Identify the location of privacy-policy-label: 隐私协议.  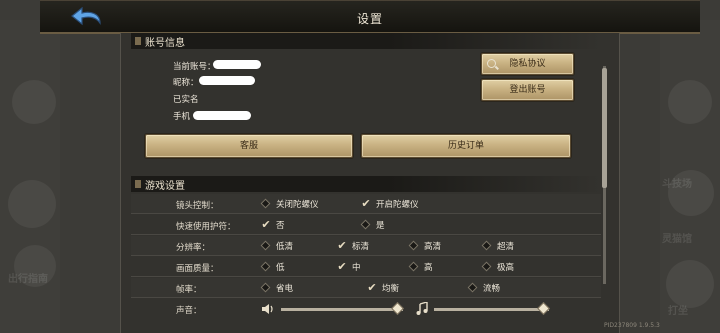
(527, 64).